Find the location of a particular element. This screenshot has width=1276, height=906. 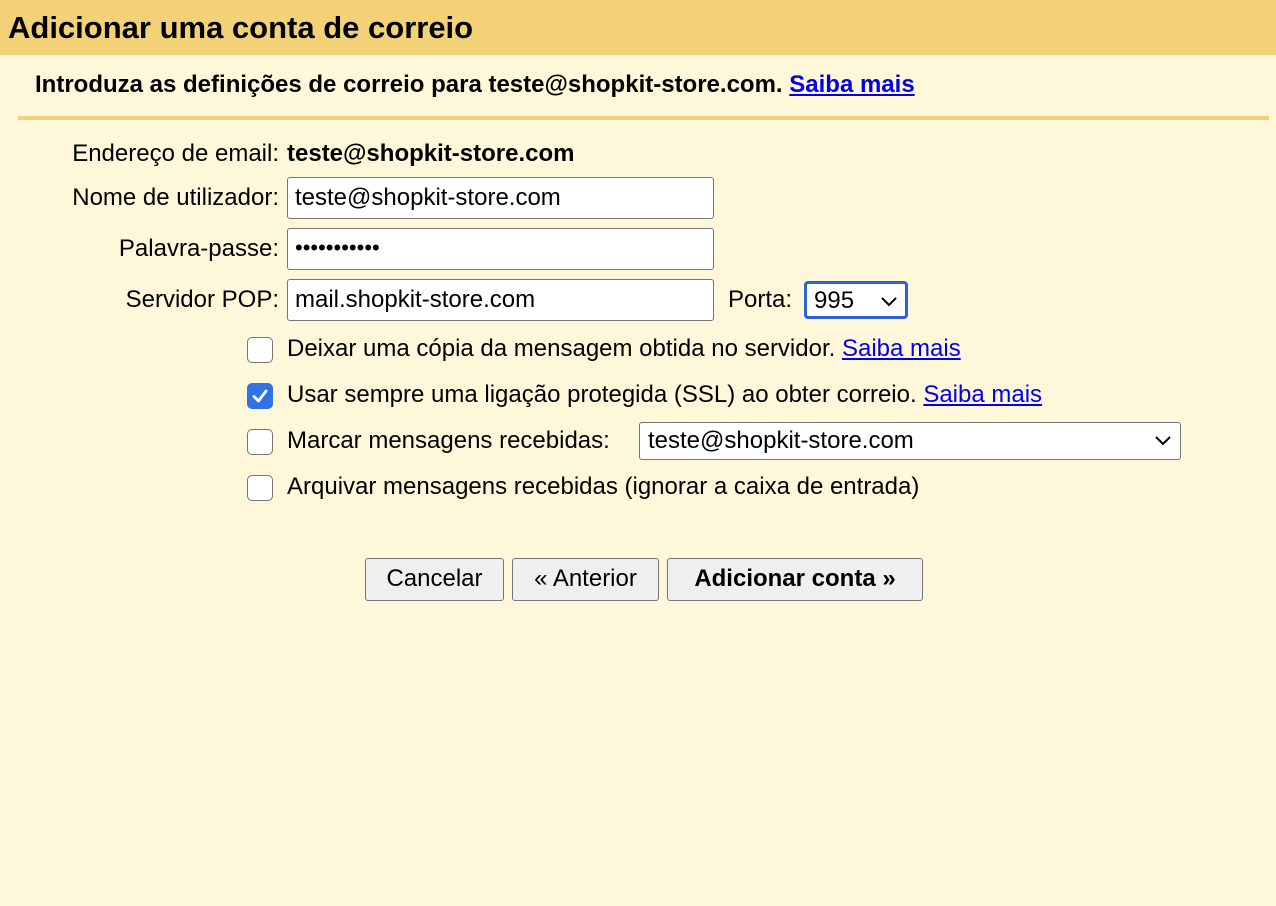

email-label: Endereço de email: is located at coordinates (175, 153).